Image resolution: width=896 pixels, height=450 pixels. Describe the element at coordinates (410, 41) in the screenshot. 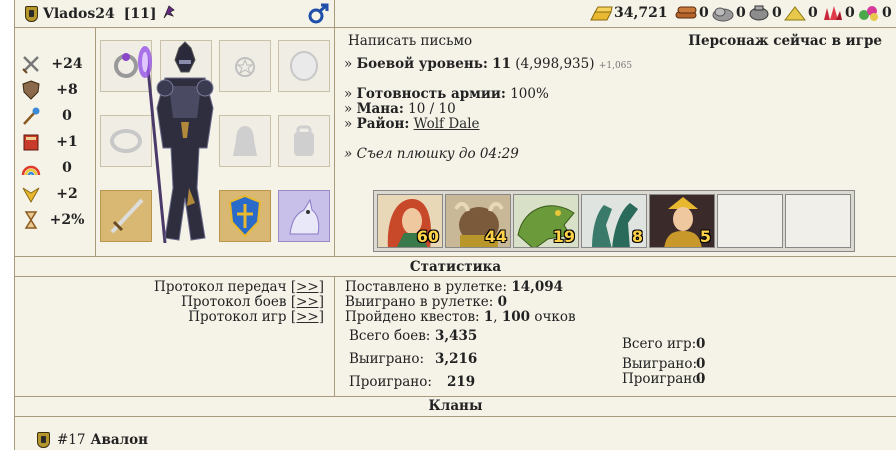

I see `write-letter-link: Написать письмо` at that location.